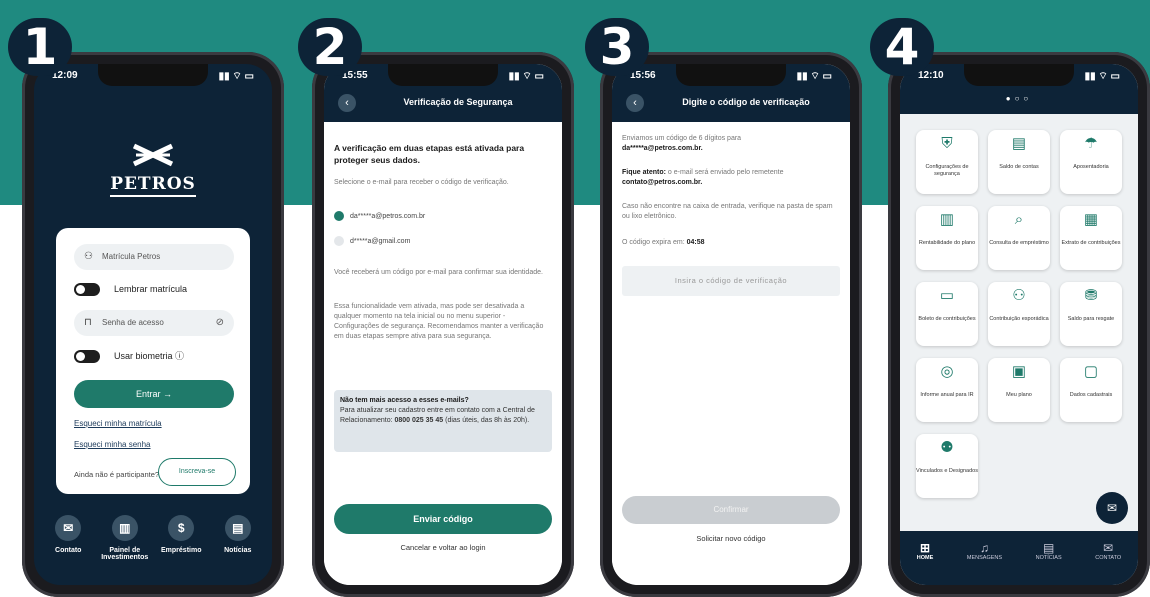 This screenshot has width=1150, height=597. I want to click on nav-news: ▤ Notícias, so click(238, 542).